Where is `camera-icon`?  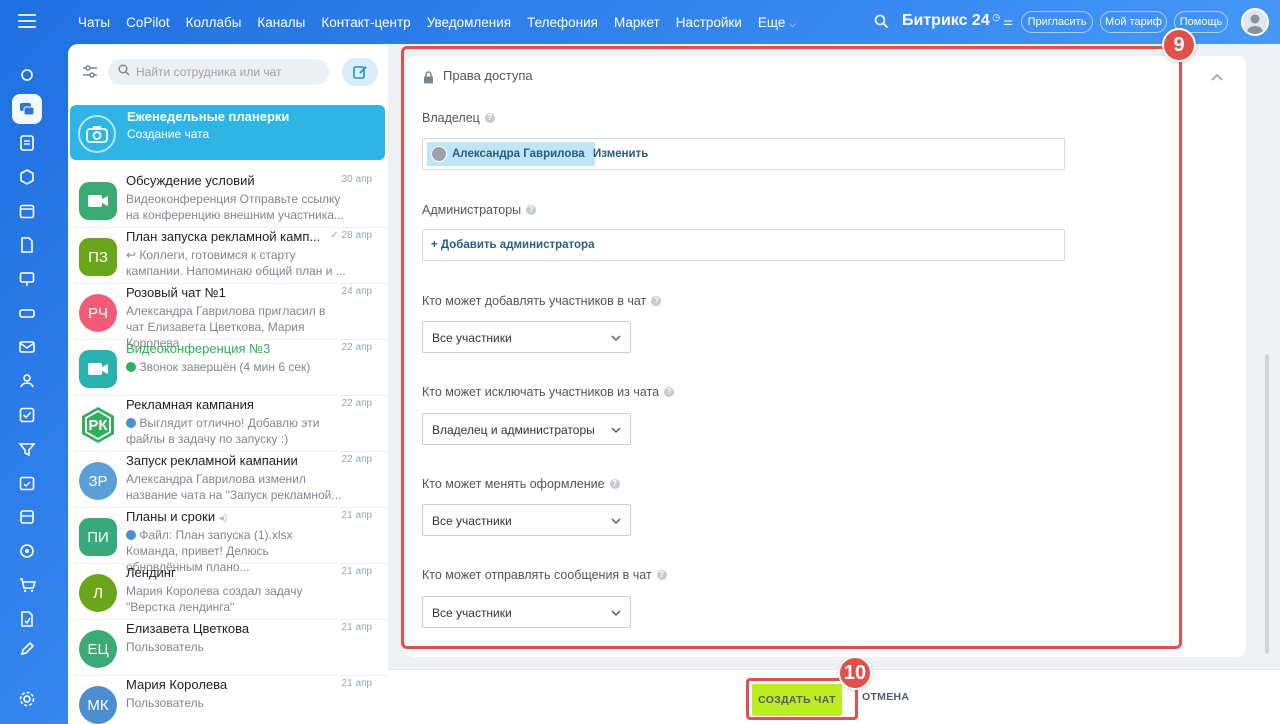 camera-icon is located at coordinates (97, 134).